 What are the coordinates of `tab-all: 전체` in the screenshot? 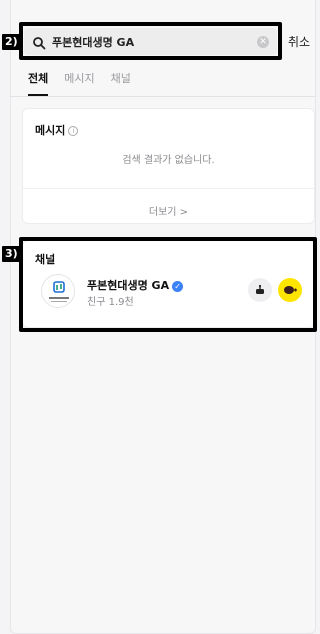 It's located at (38, 83).